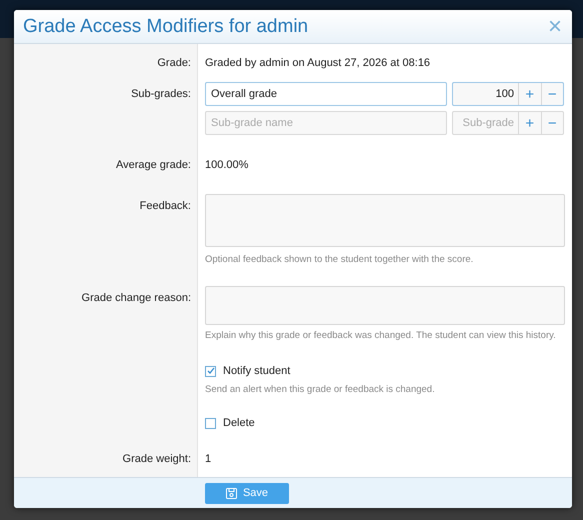 Image resolution: width=583 pixels, height=520 pixels. I want to click on sub-grade-name-field: Overall grade, so click(326, 94).